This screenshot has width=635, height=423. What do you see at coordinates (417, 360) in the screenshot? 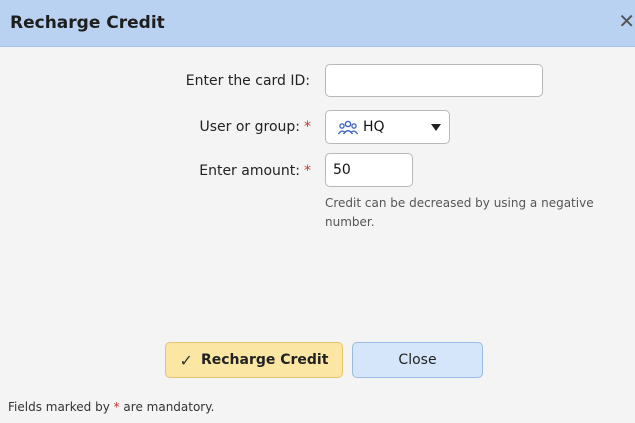
I see `close-button: Close` at bounding box center [417, 360].